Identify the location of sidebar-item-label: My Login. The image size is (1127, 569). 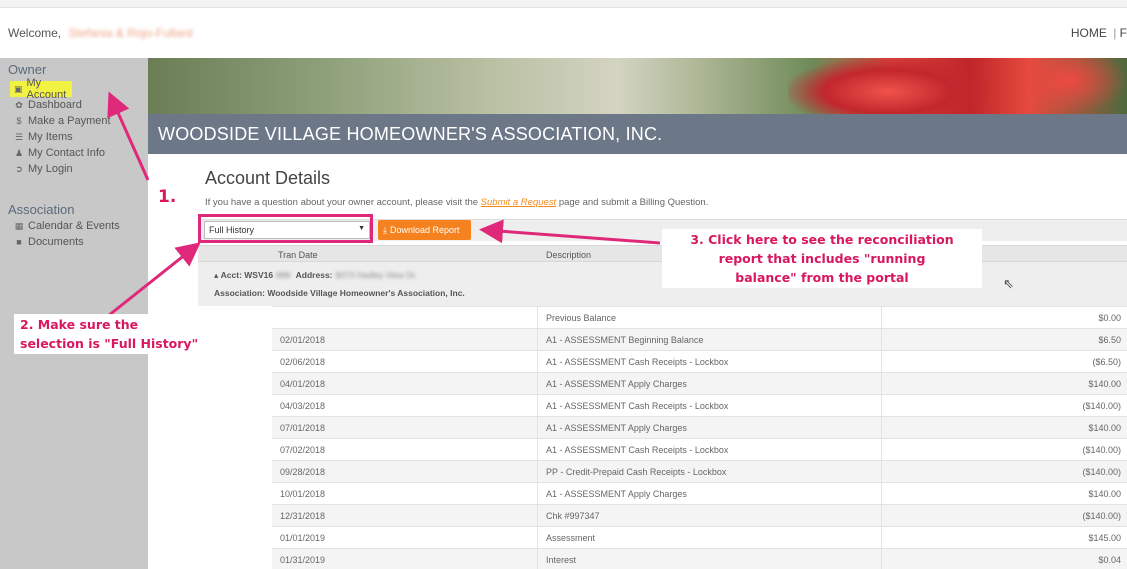
(50, 169).